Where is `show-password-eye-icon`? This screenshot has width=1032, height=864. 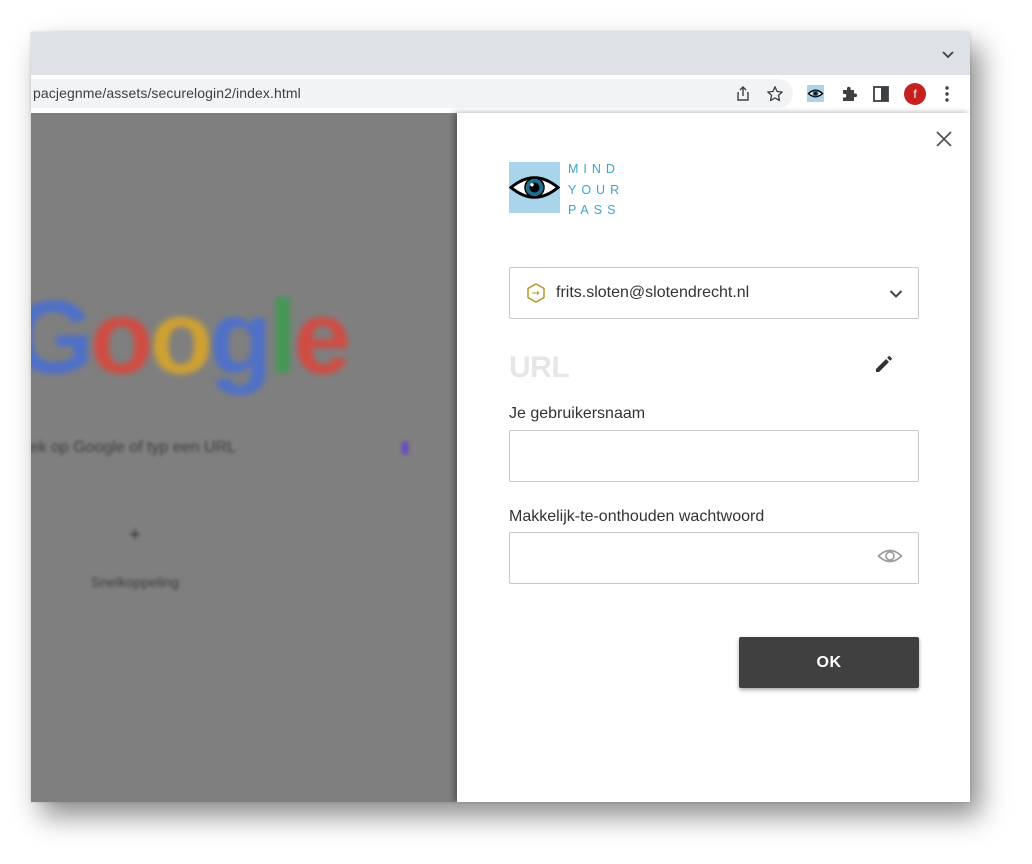 show-password-eye-icon is located at coordinates (890, 556).